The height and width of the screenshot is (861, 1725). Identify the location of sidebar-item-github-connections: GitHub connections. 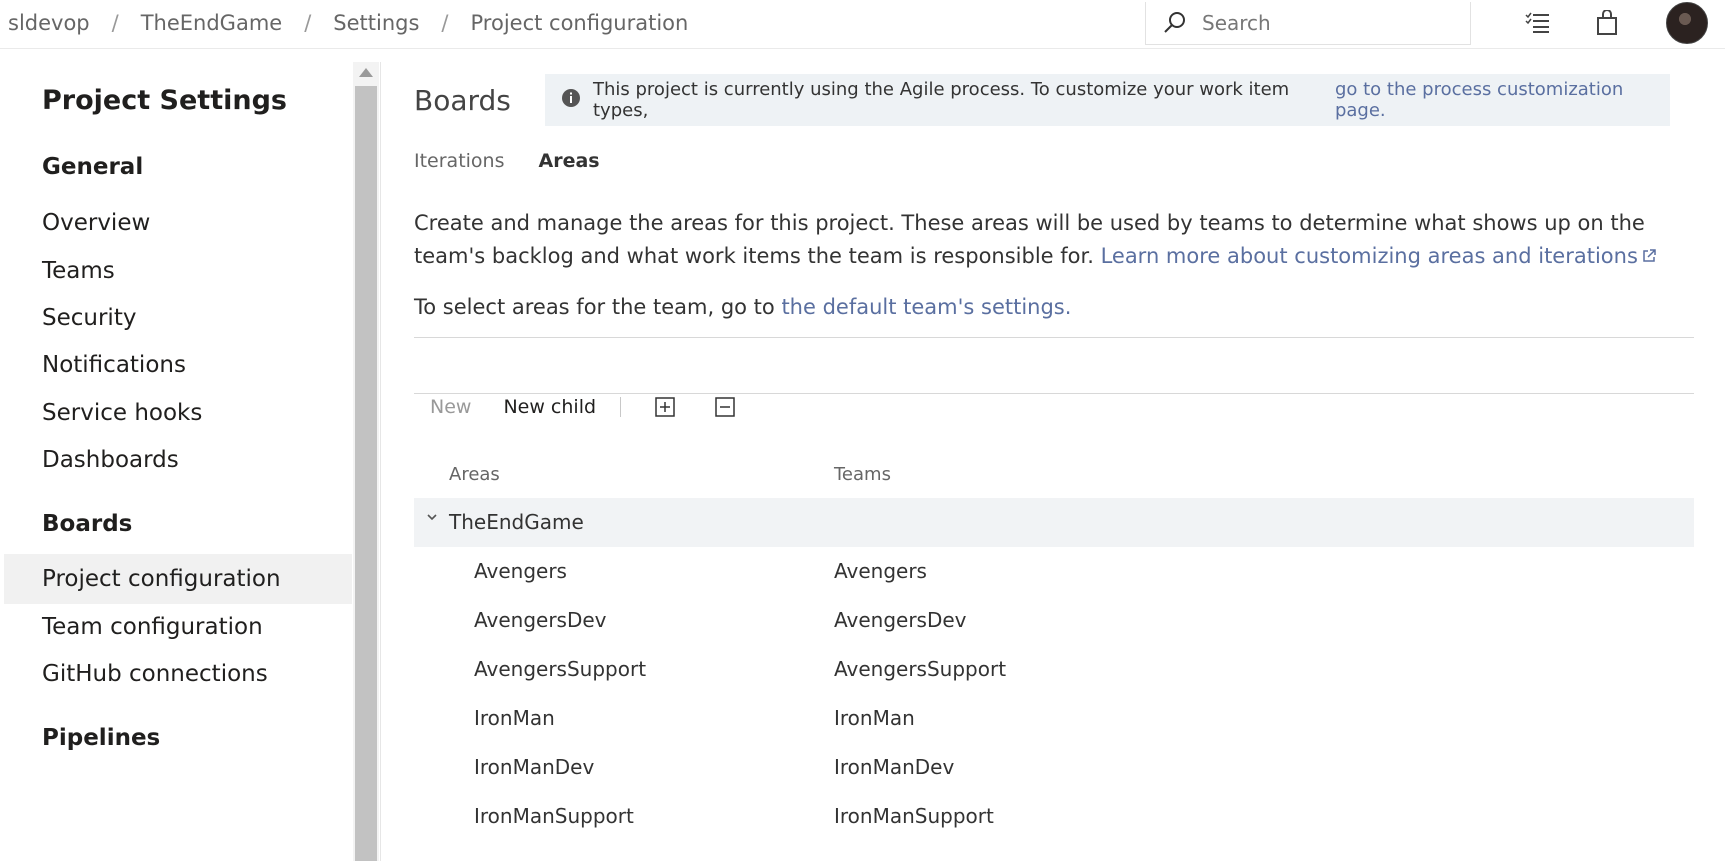
(178, 674).